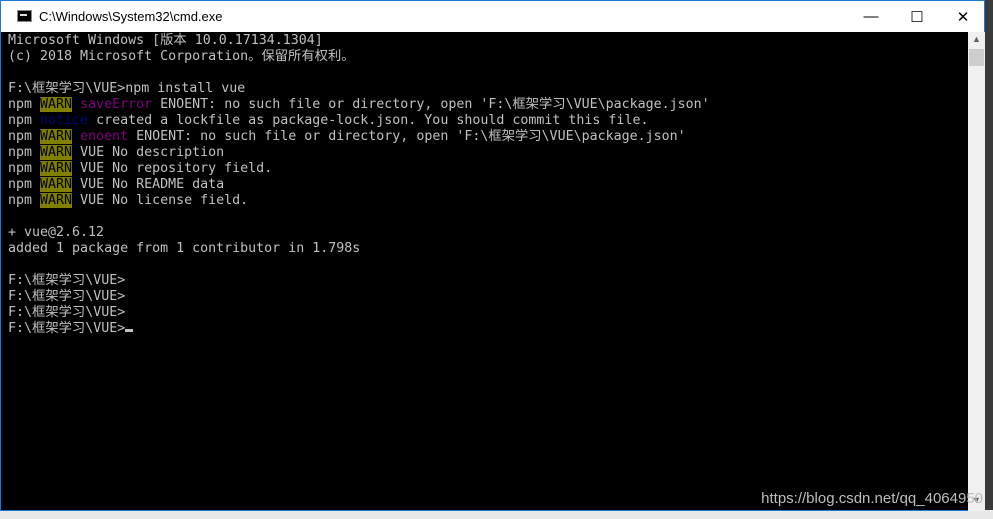  Describe the element at coordinates (496, 514) in the screenshot. I see `taskbar-remnant` at that location.